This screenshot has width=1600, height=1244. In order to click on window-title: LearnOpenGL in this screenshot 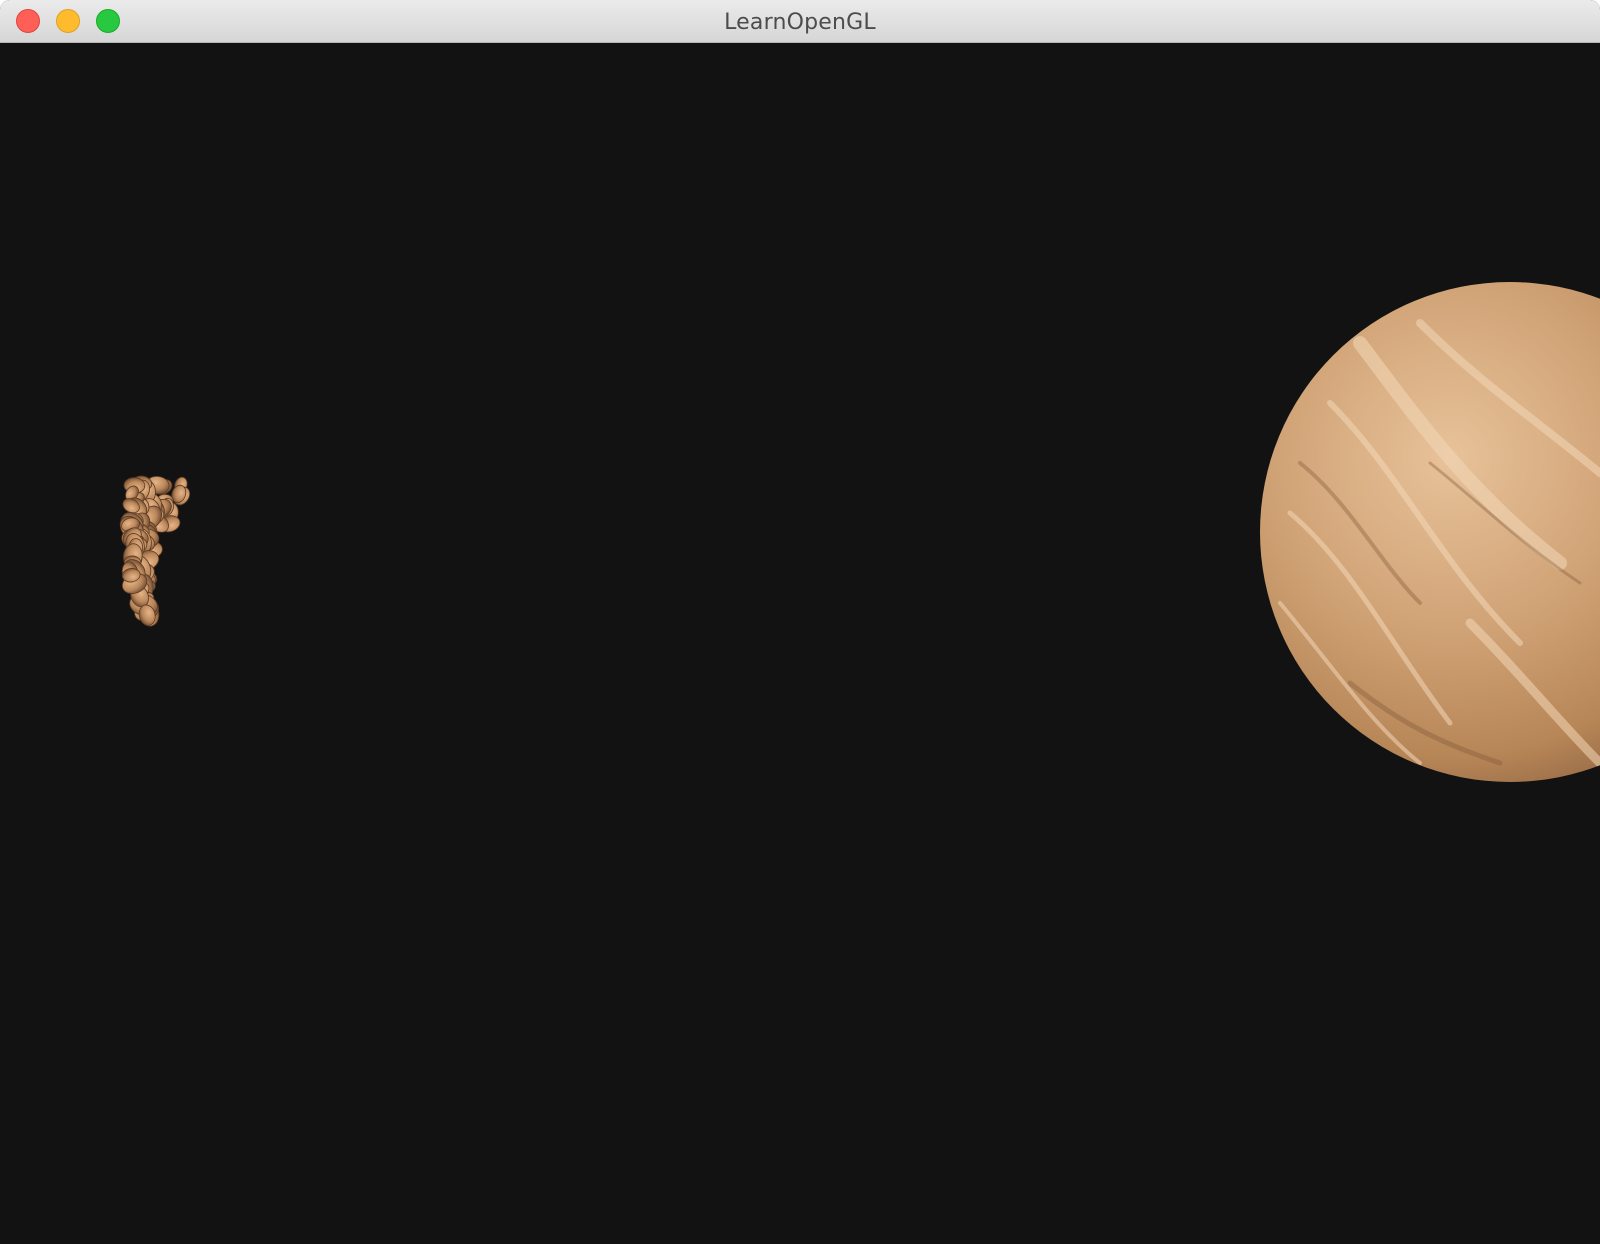, I will do `click(800, 22)`.